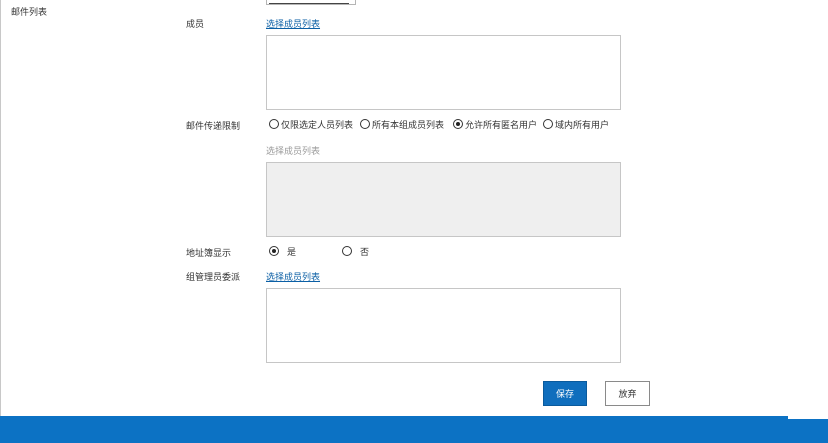 This screenshot has height=443, width=828. Describe the element at coordinates (317, 125) in the screenshot. I see `delivery-option-label: 仅限选定人员列表` at that location.